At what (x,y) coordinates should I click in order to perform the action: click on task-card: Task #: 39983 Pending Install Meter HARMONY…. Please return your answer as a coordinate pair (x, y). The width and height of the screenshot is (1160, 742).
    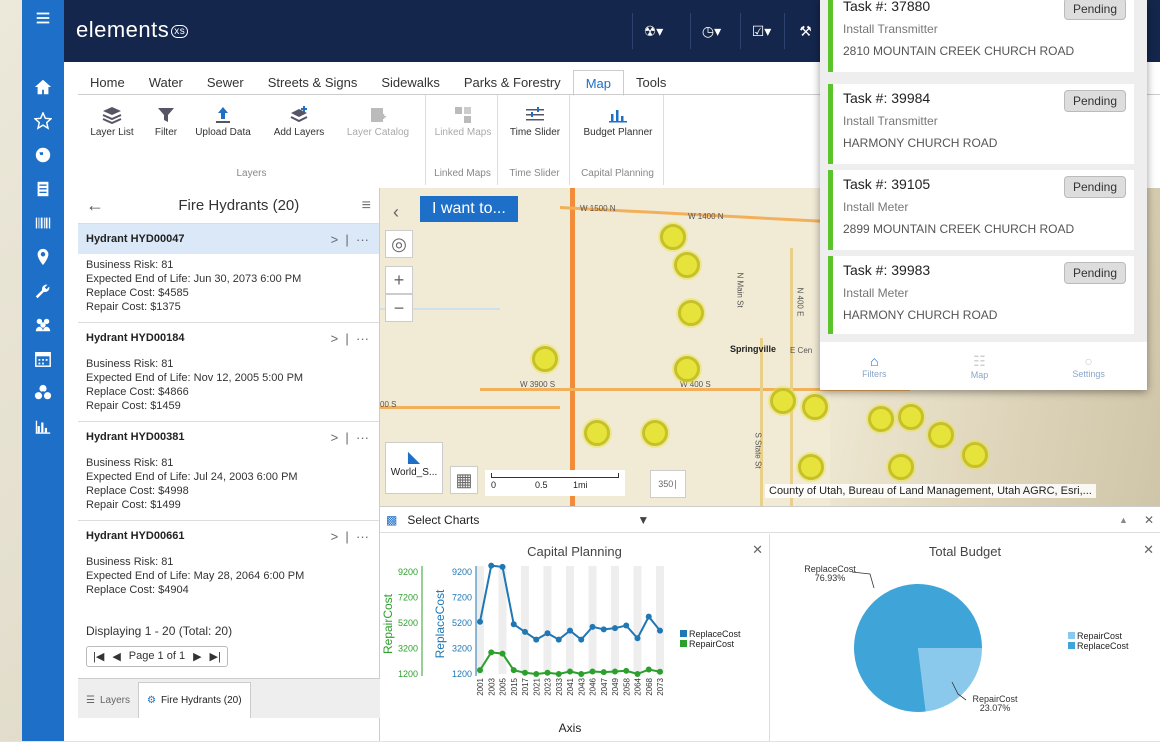
    Looking at the image, I should click on (981, 295).